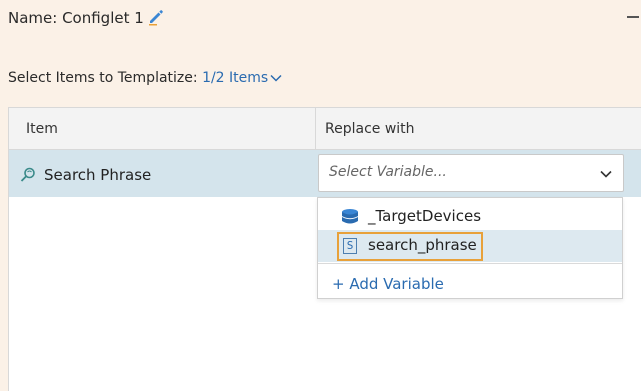 Image resolution: width=641 pixels, height=391 pixels. I want to click on database-icon, so click(350, 216).